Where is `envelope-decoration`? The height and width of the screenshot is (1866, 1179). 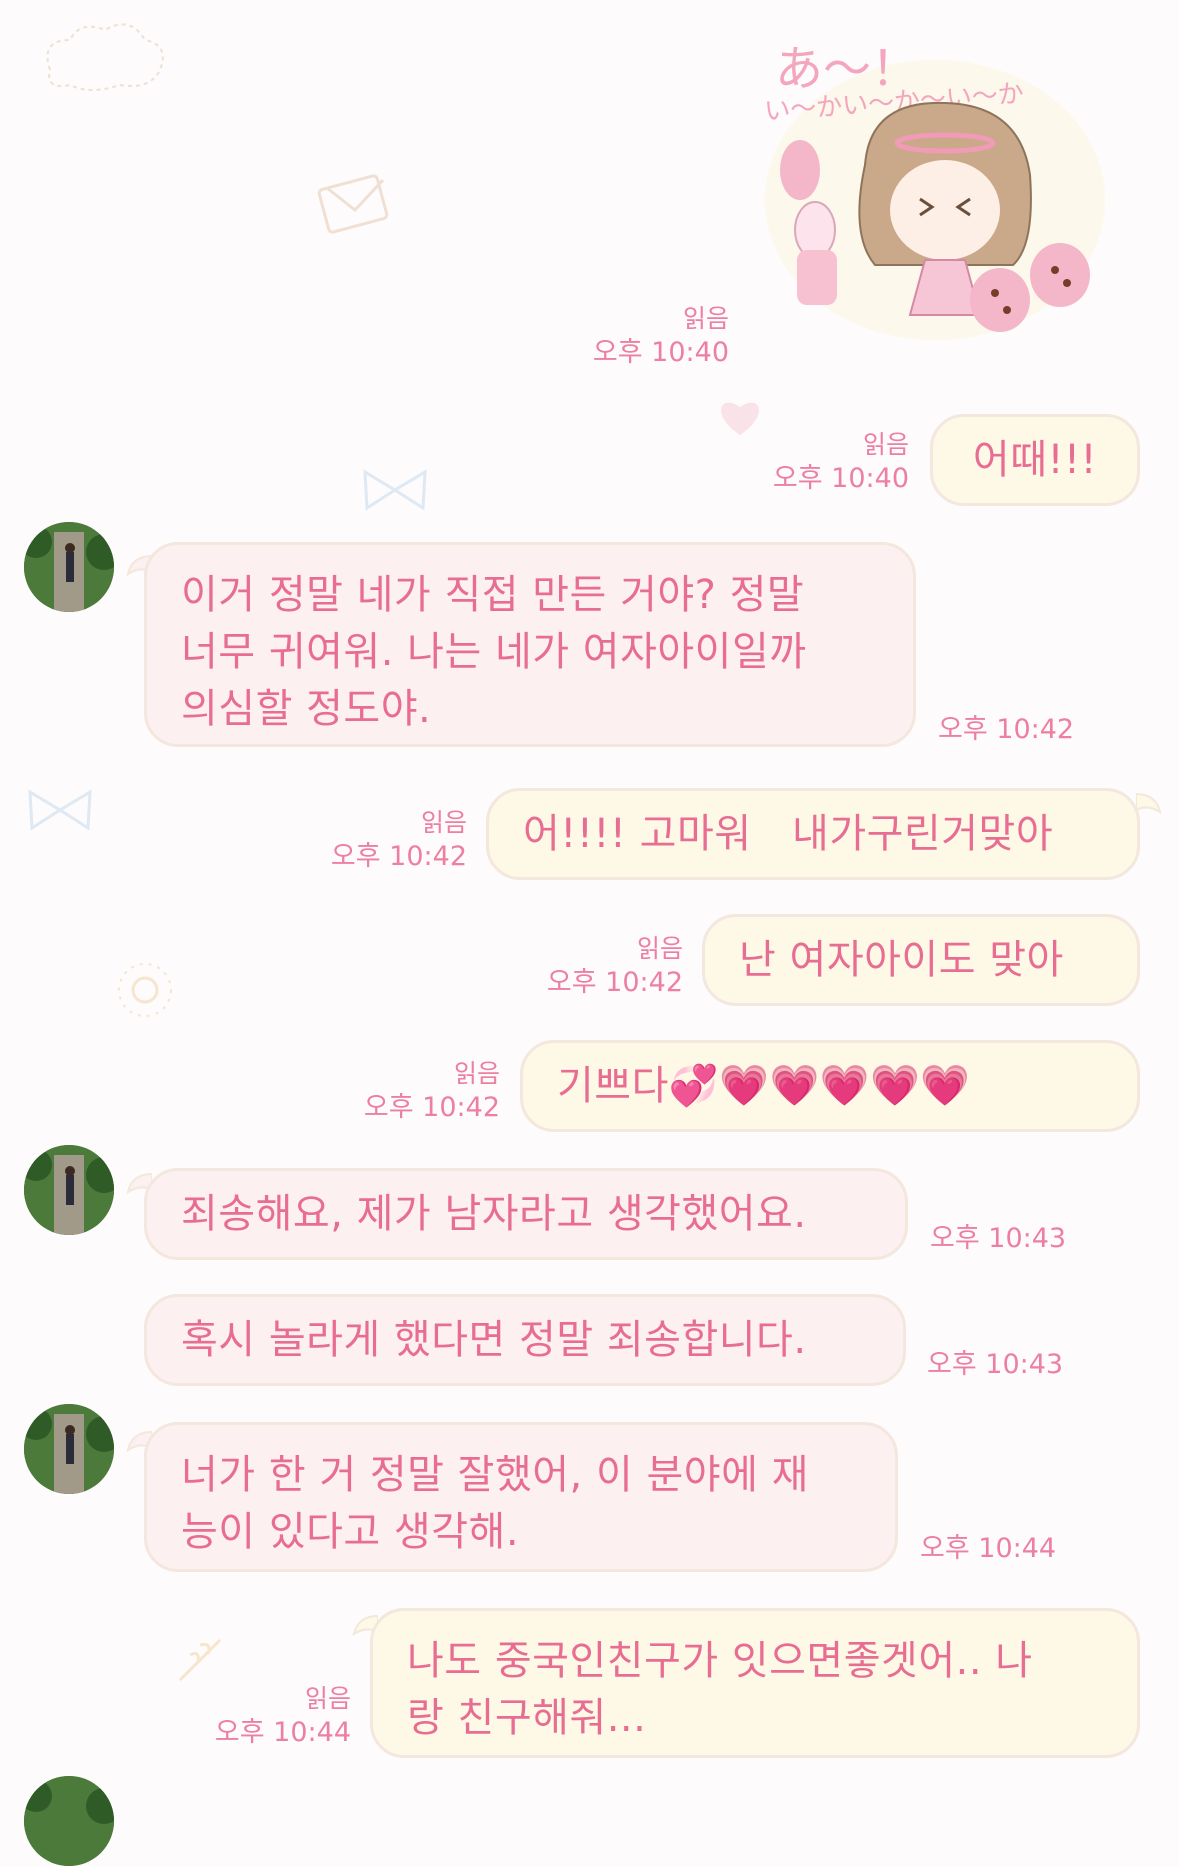 envelope-decoration is located at coordinates (353, 204).